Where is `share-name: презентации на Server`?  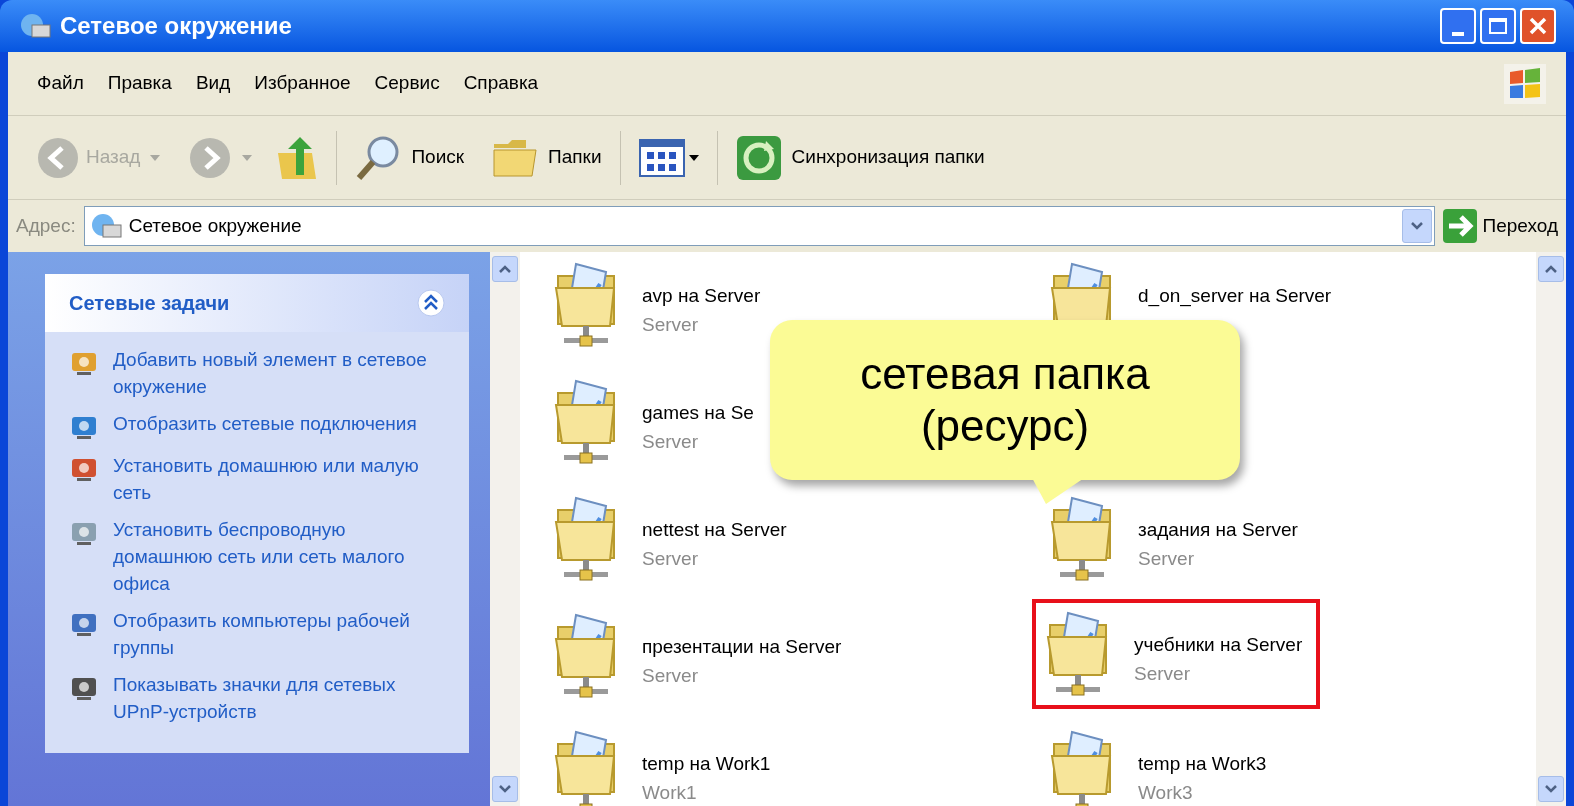 share-name: презентации на Server is located at coordinates (742, 647).